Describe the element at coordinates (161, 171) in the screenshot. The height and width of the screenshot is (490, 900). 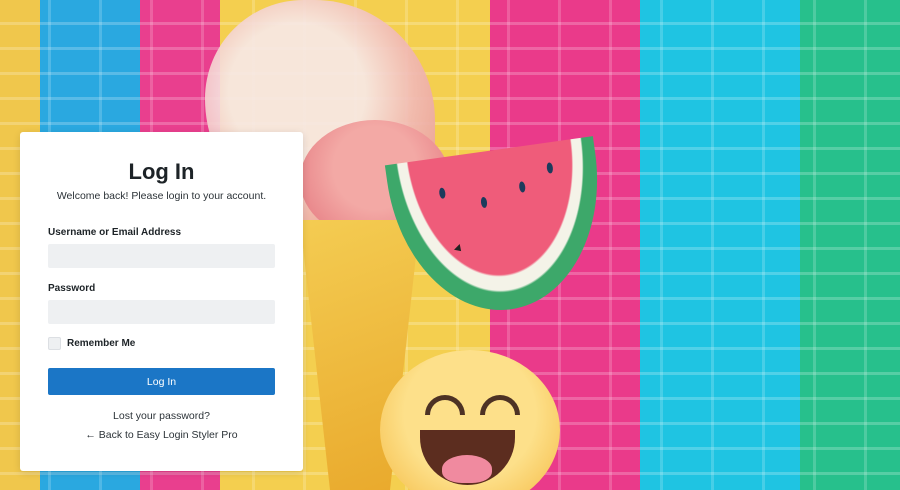
I see `form-title: Log In` at that location.